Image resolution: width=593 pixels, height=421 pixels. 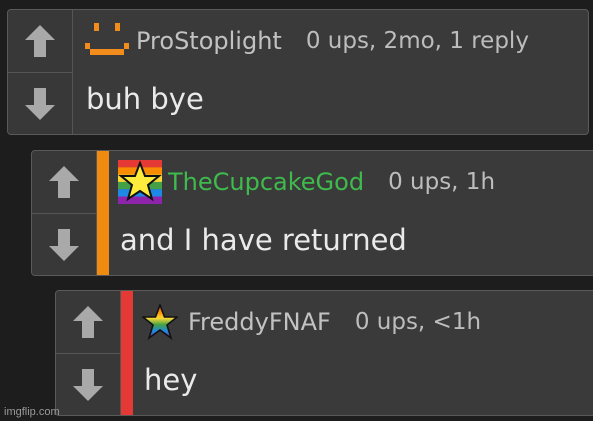 I want to click on comment-header: FreddyFNAF 0 ups, <1h, so click(x=367, y=322).